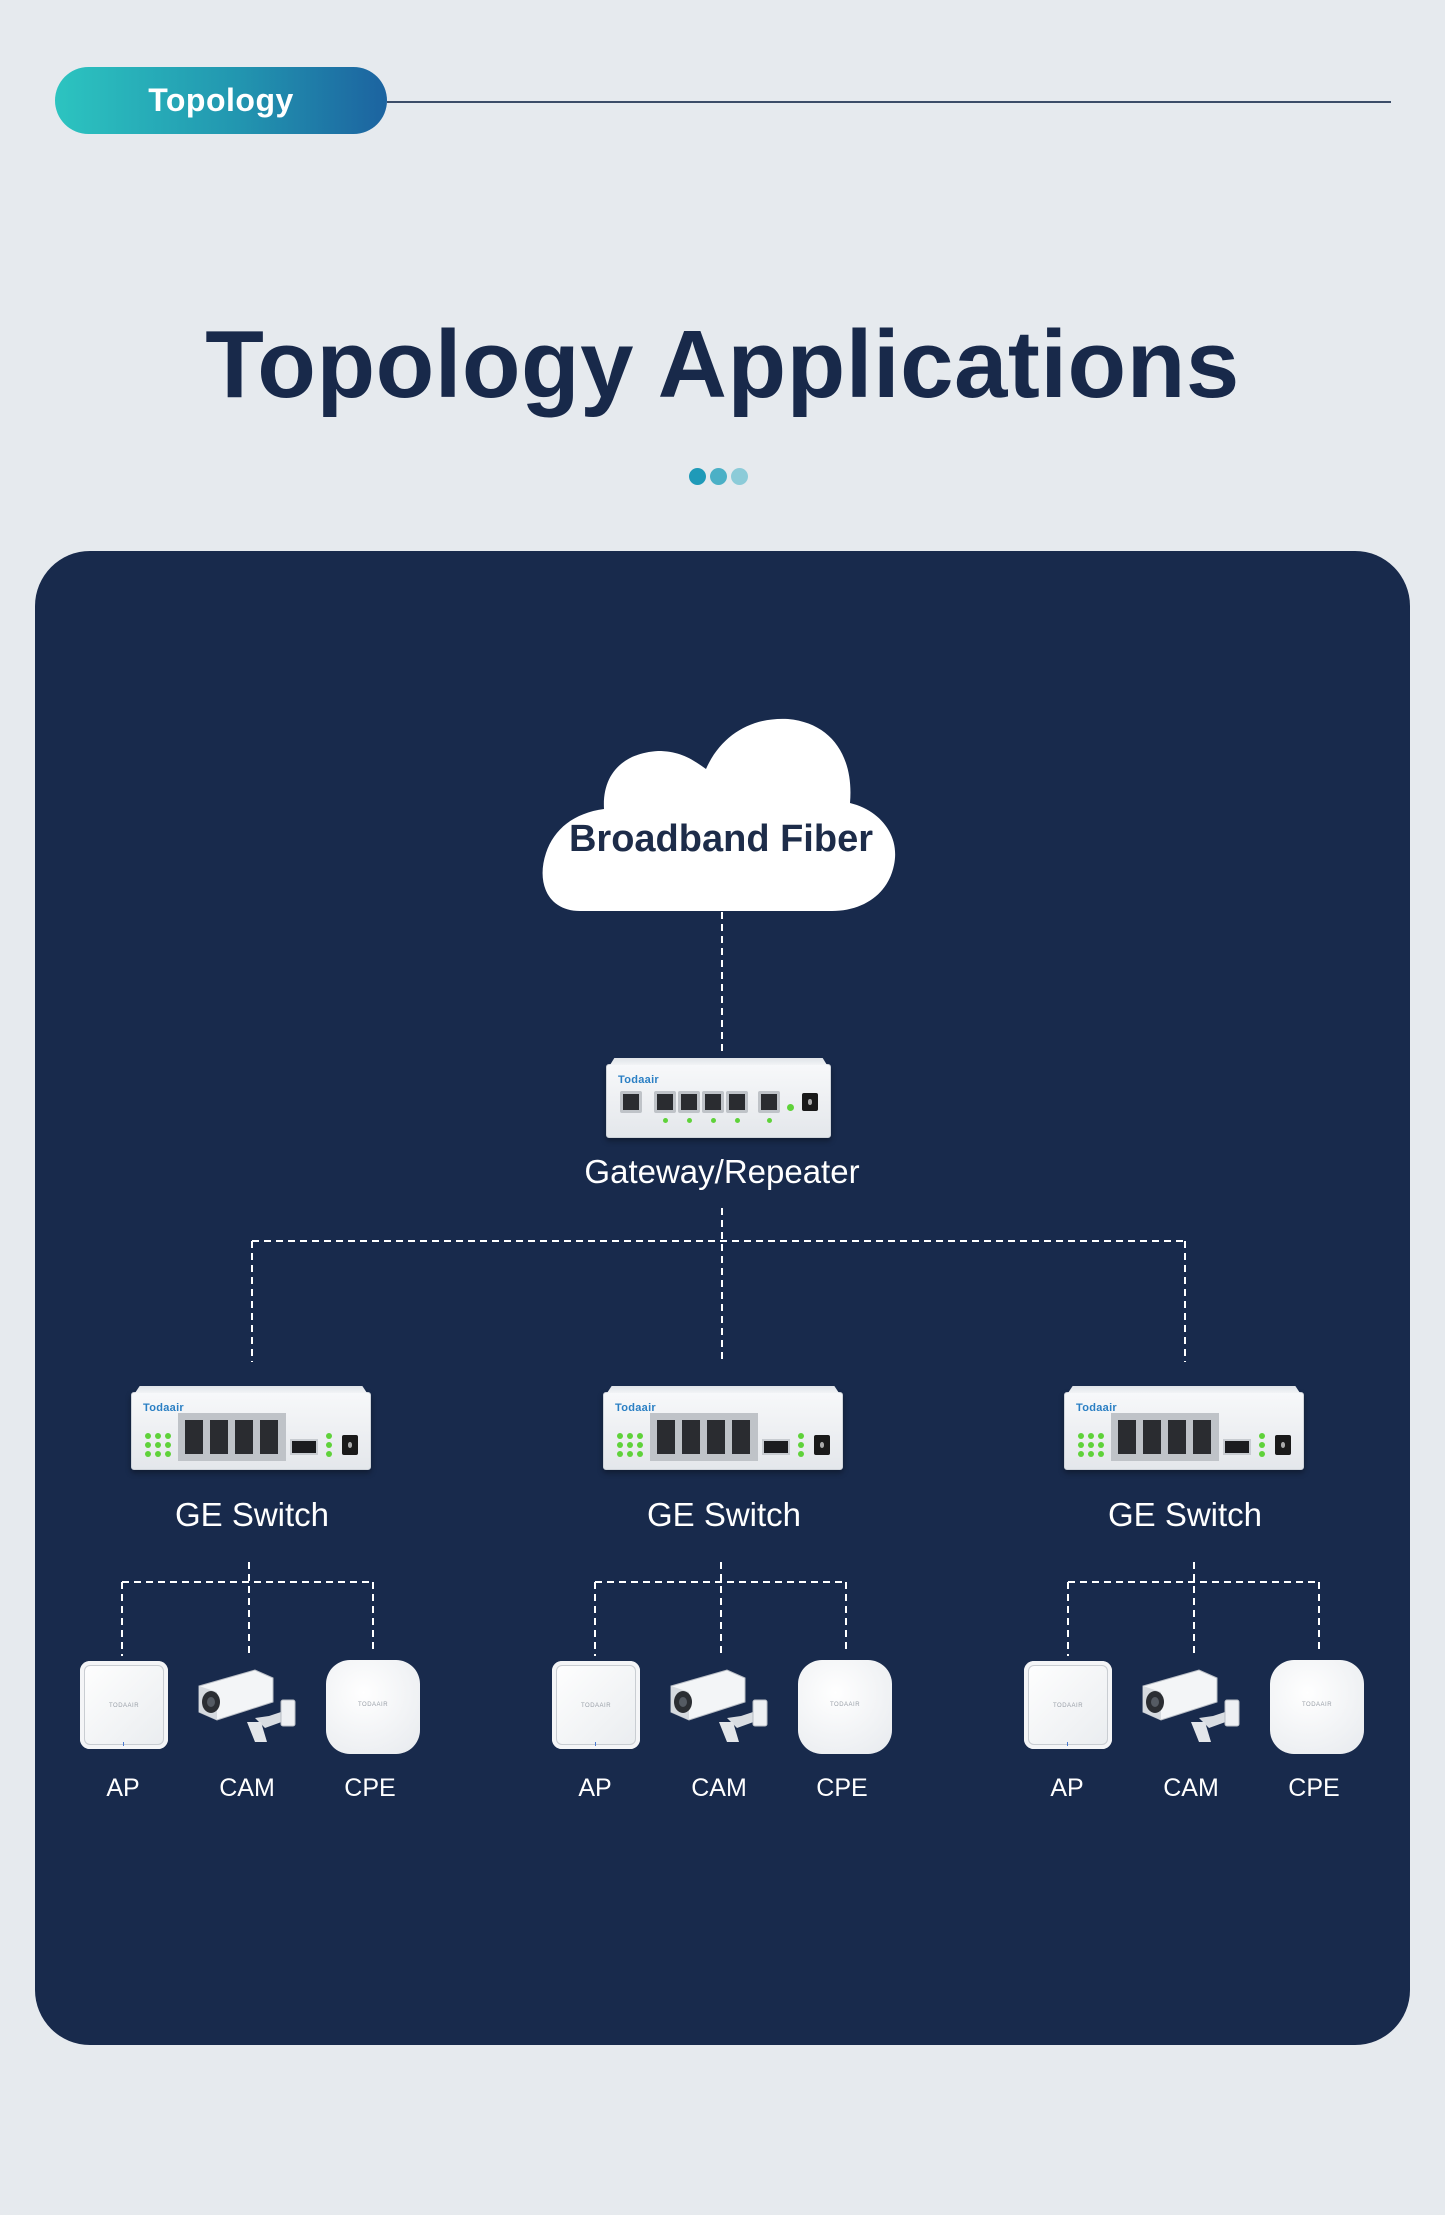 The height and width of the screenshot is (2215, 1445). I want to click on page-title: Topology Applications, so click(722, 364).